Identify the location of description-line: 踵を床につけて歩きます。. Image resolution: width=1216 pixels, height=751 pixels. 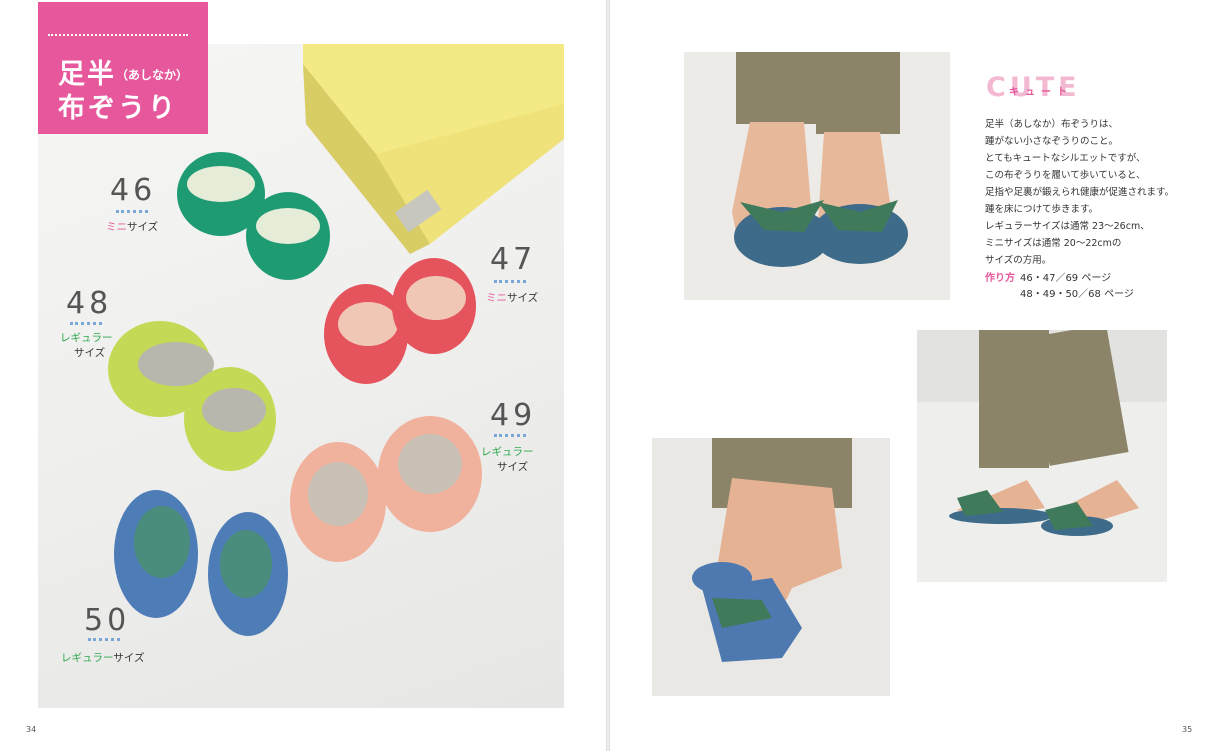
(1042, 209).